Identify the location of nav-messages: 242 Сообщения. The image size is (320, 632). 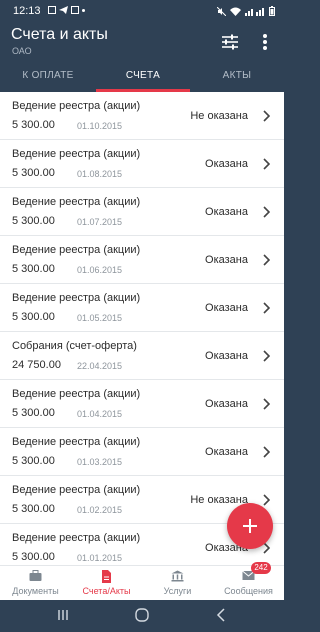
(248, 581).